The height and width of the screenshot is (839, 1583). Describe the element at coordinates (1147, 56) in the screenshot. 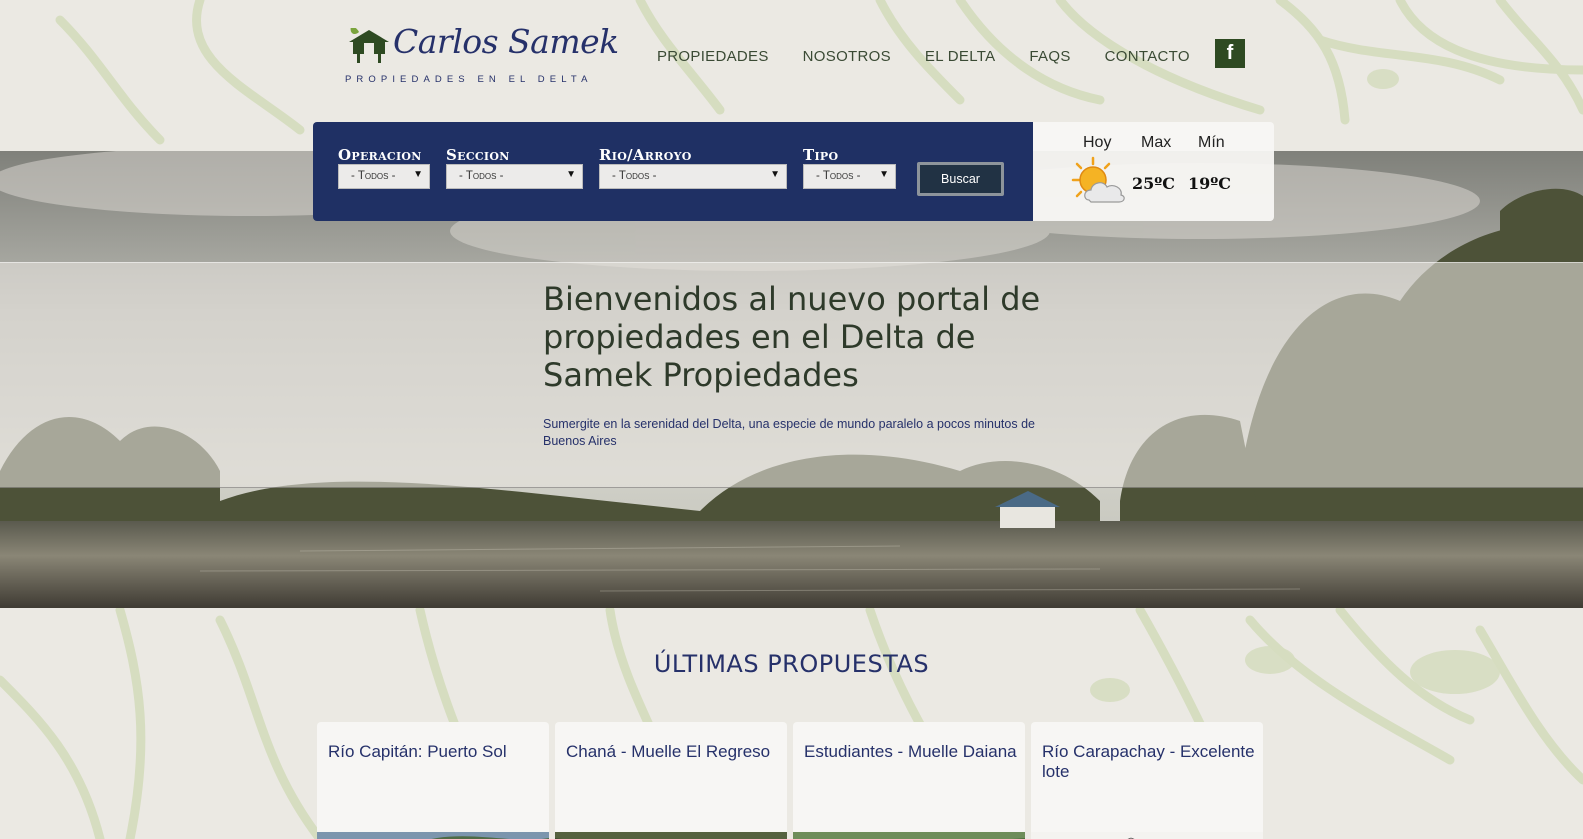

I see `nav-item-contacto: CONTACTO` at that location.